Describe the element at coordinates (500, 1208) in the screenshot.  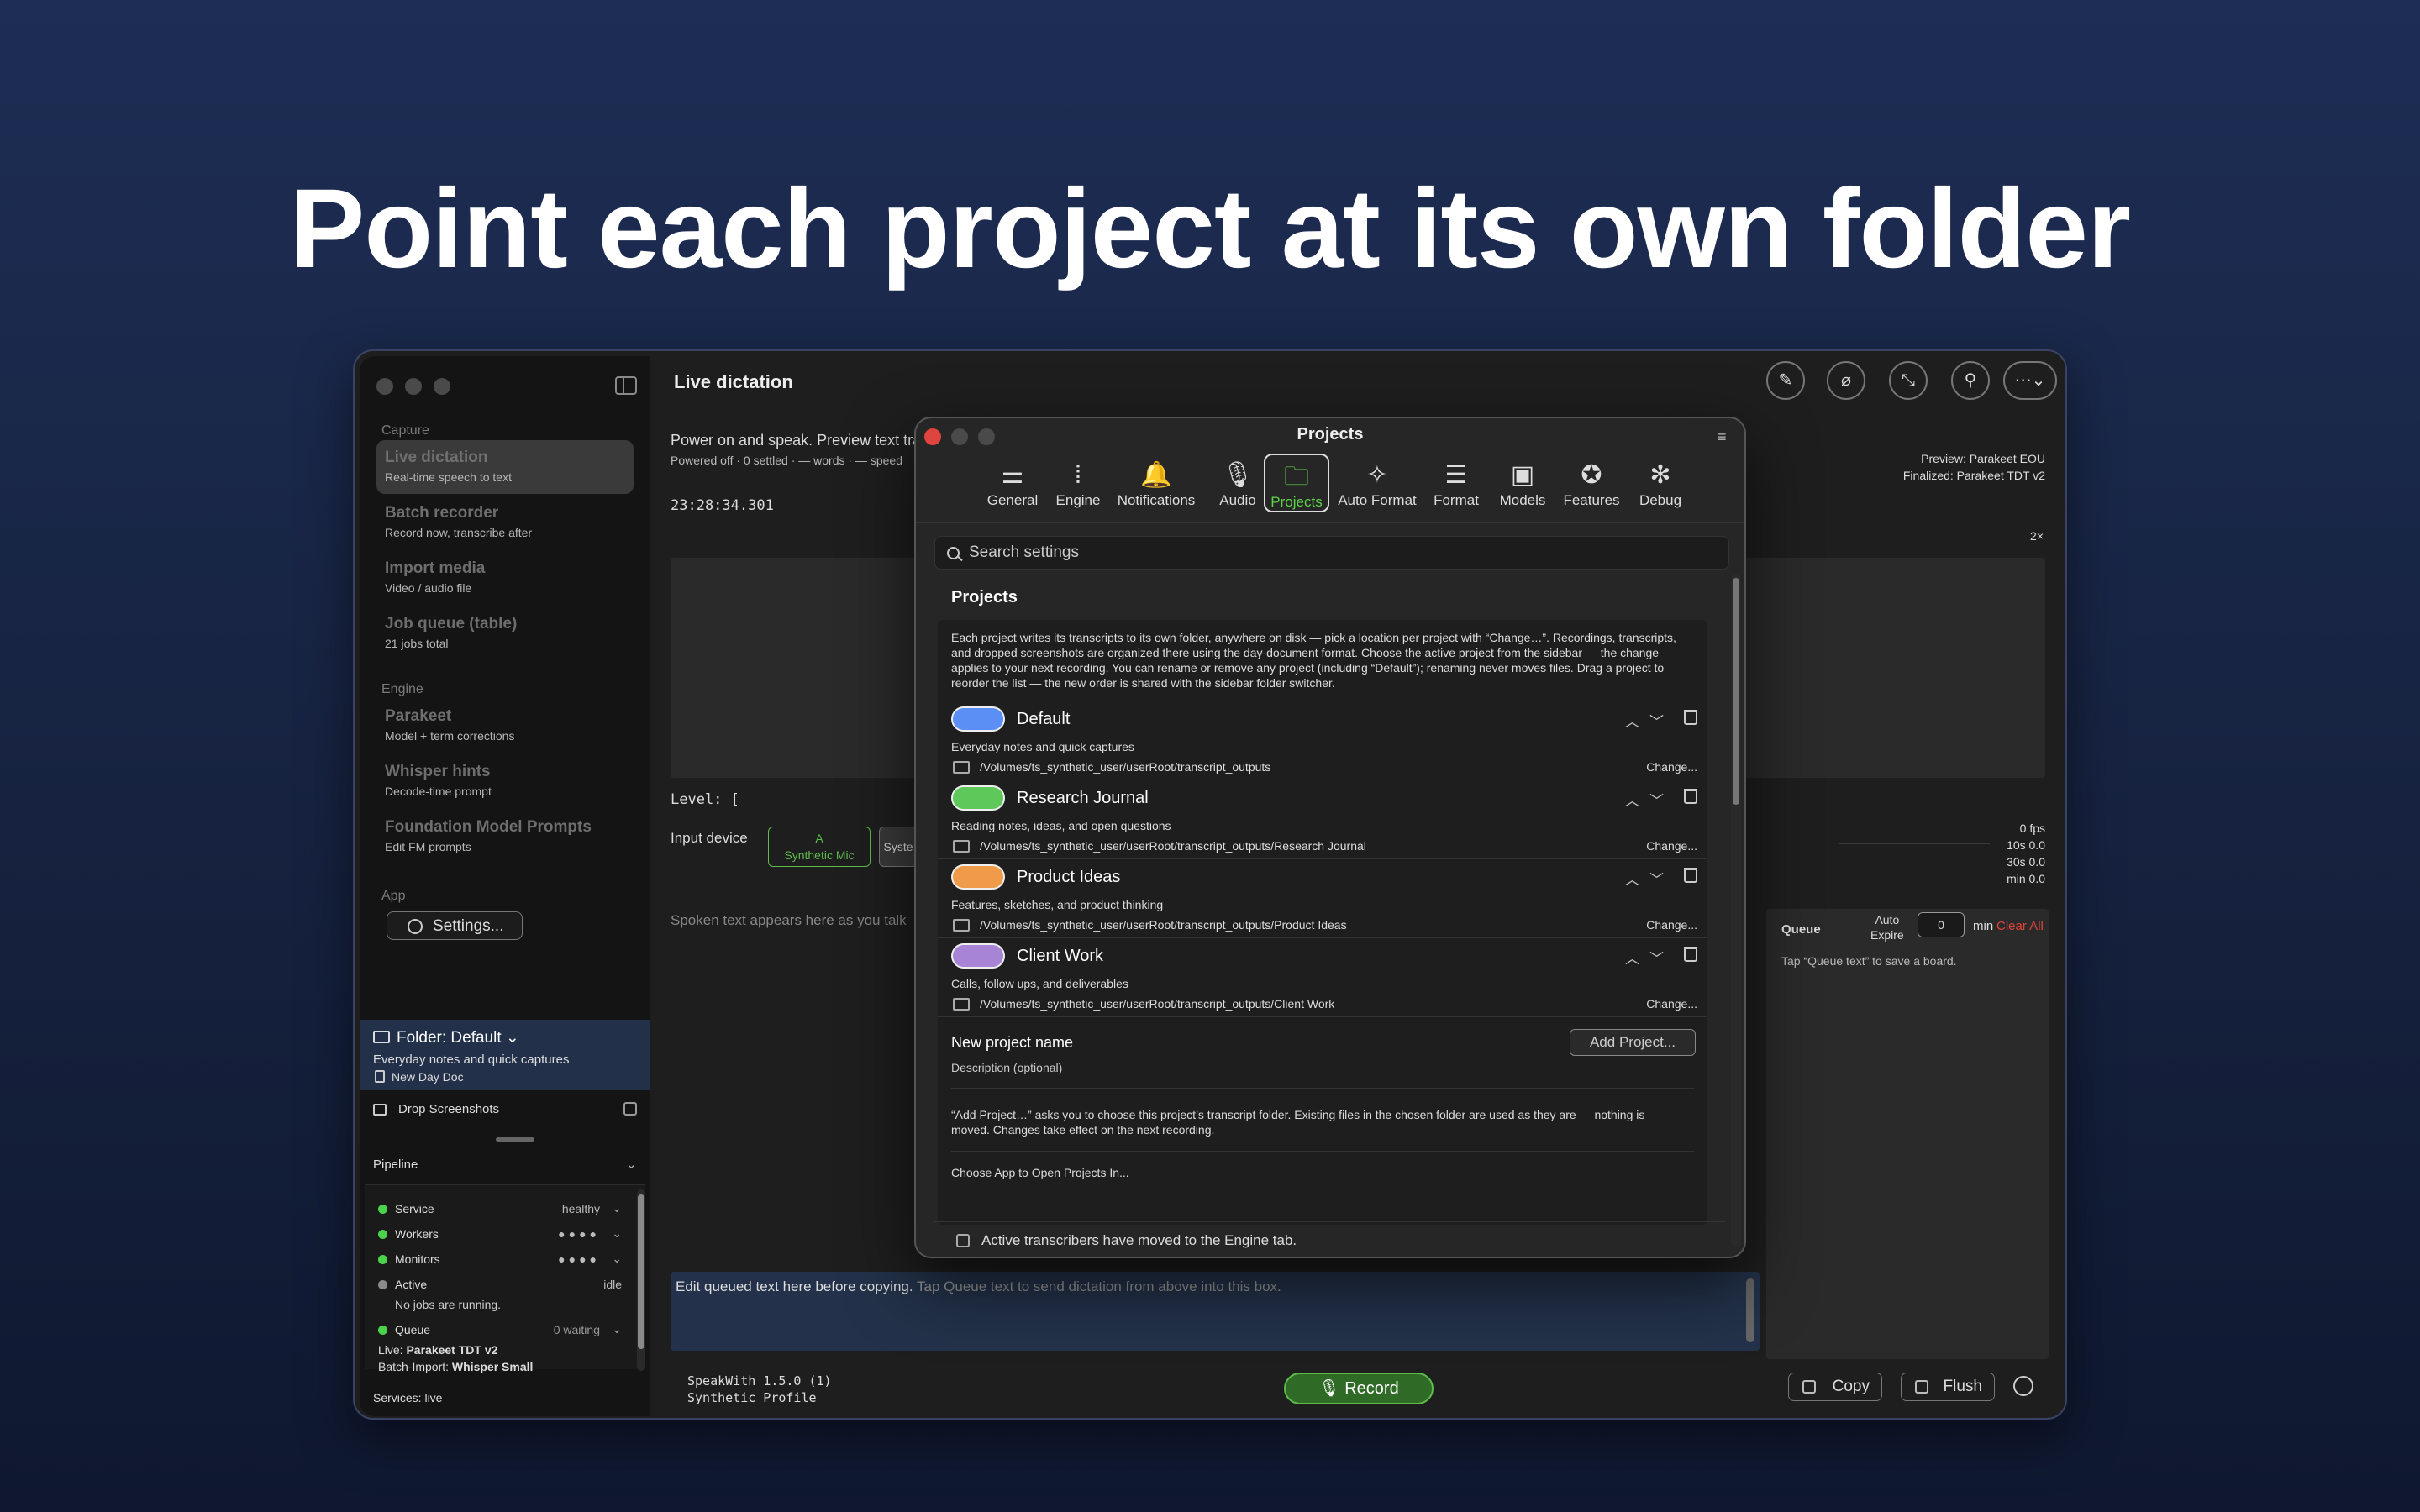
I see `pipeline-row-service: Service healthy ⌄` at that location.